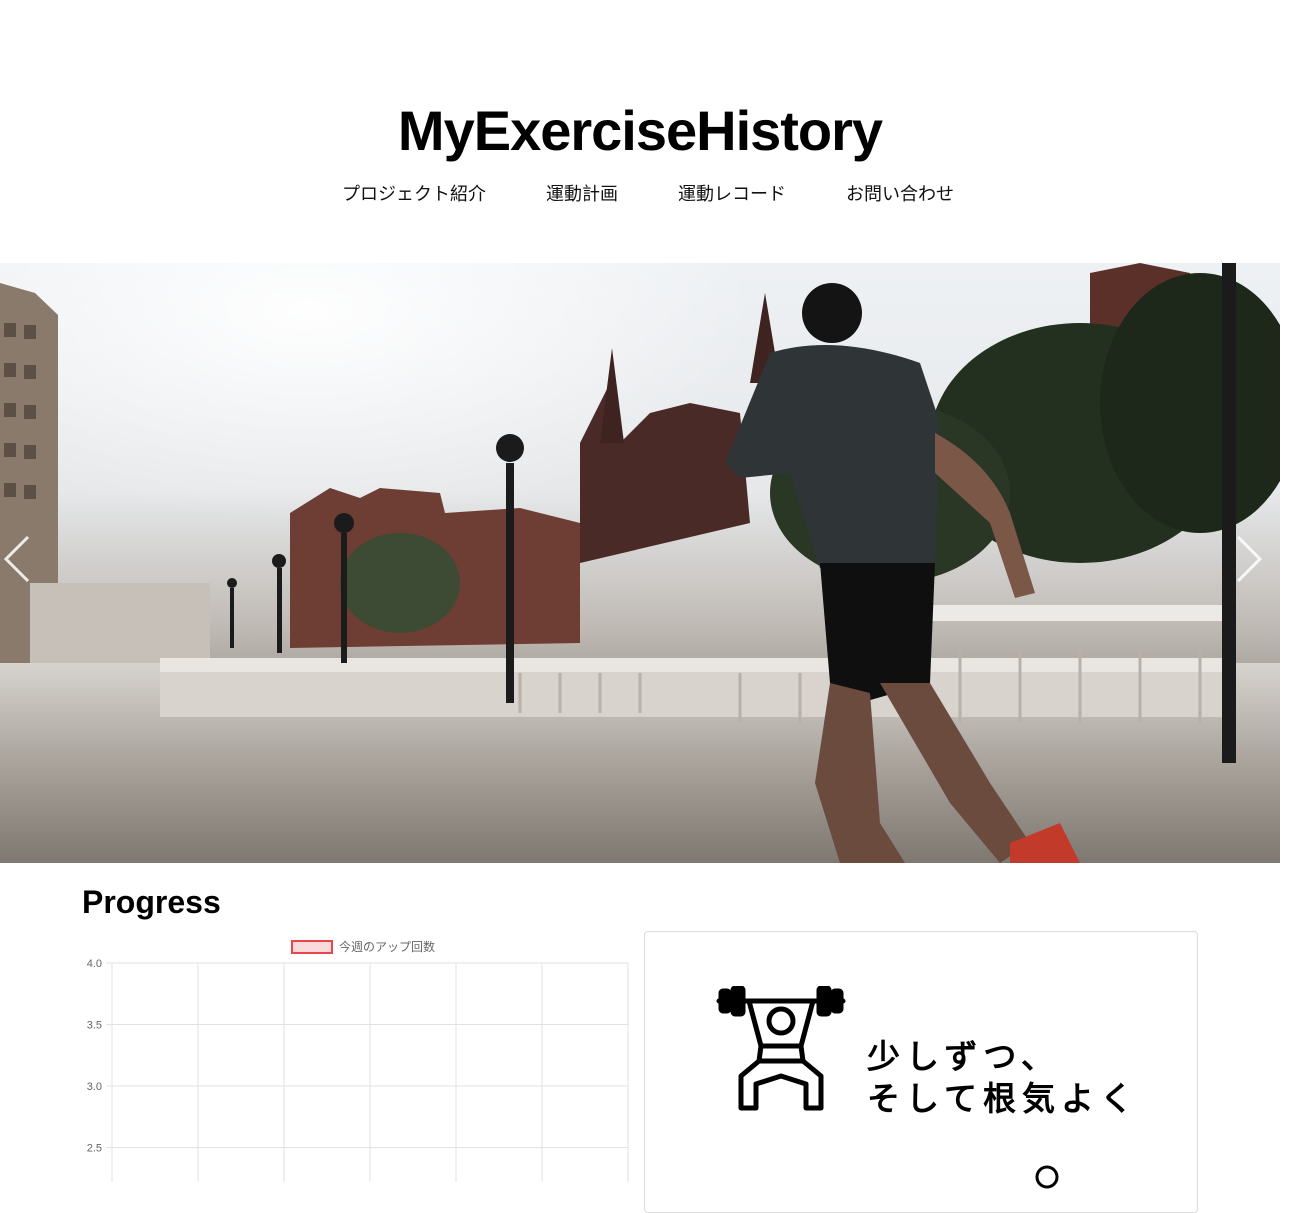  I want to click on weightlifter-icon, so click(781, 1048).